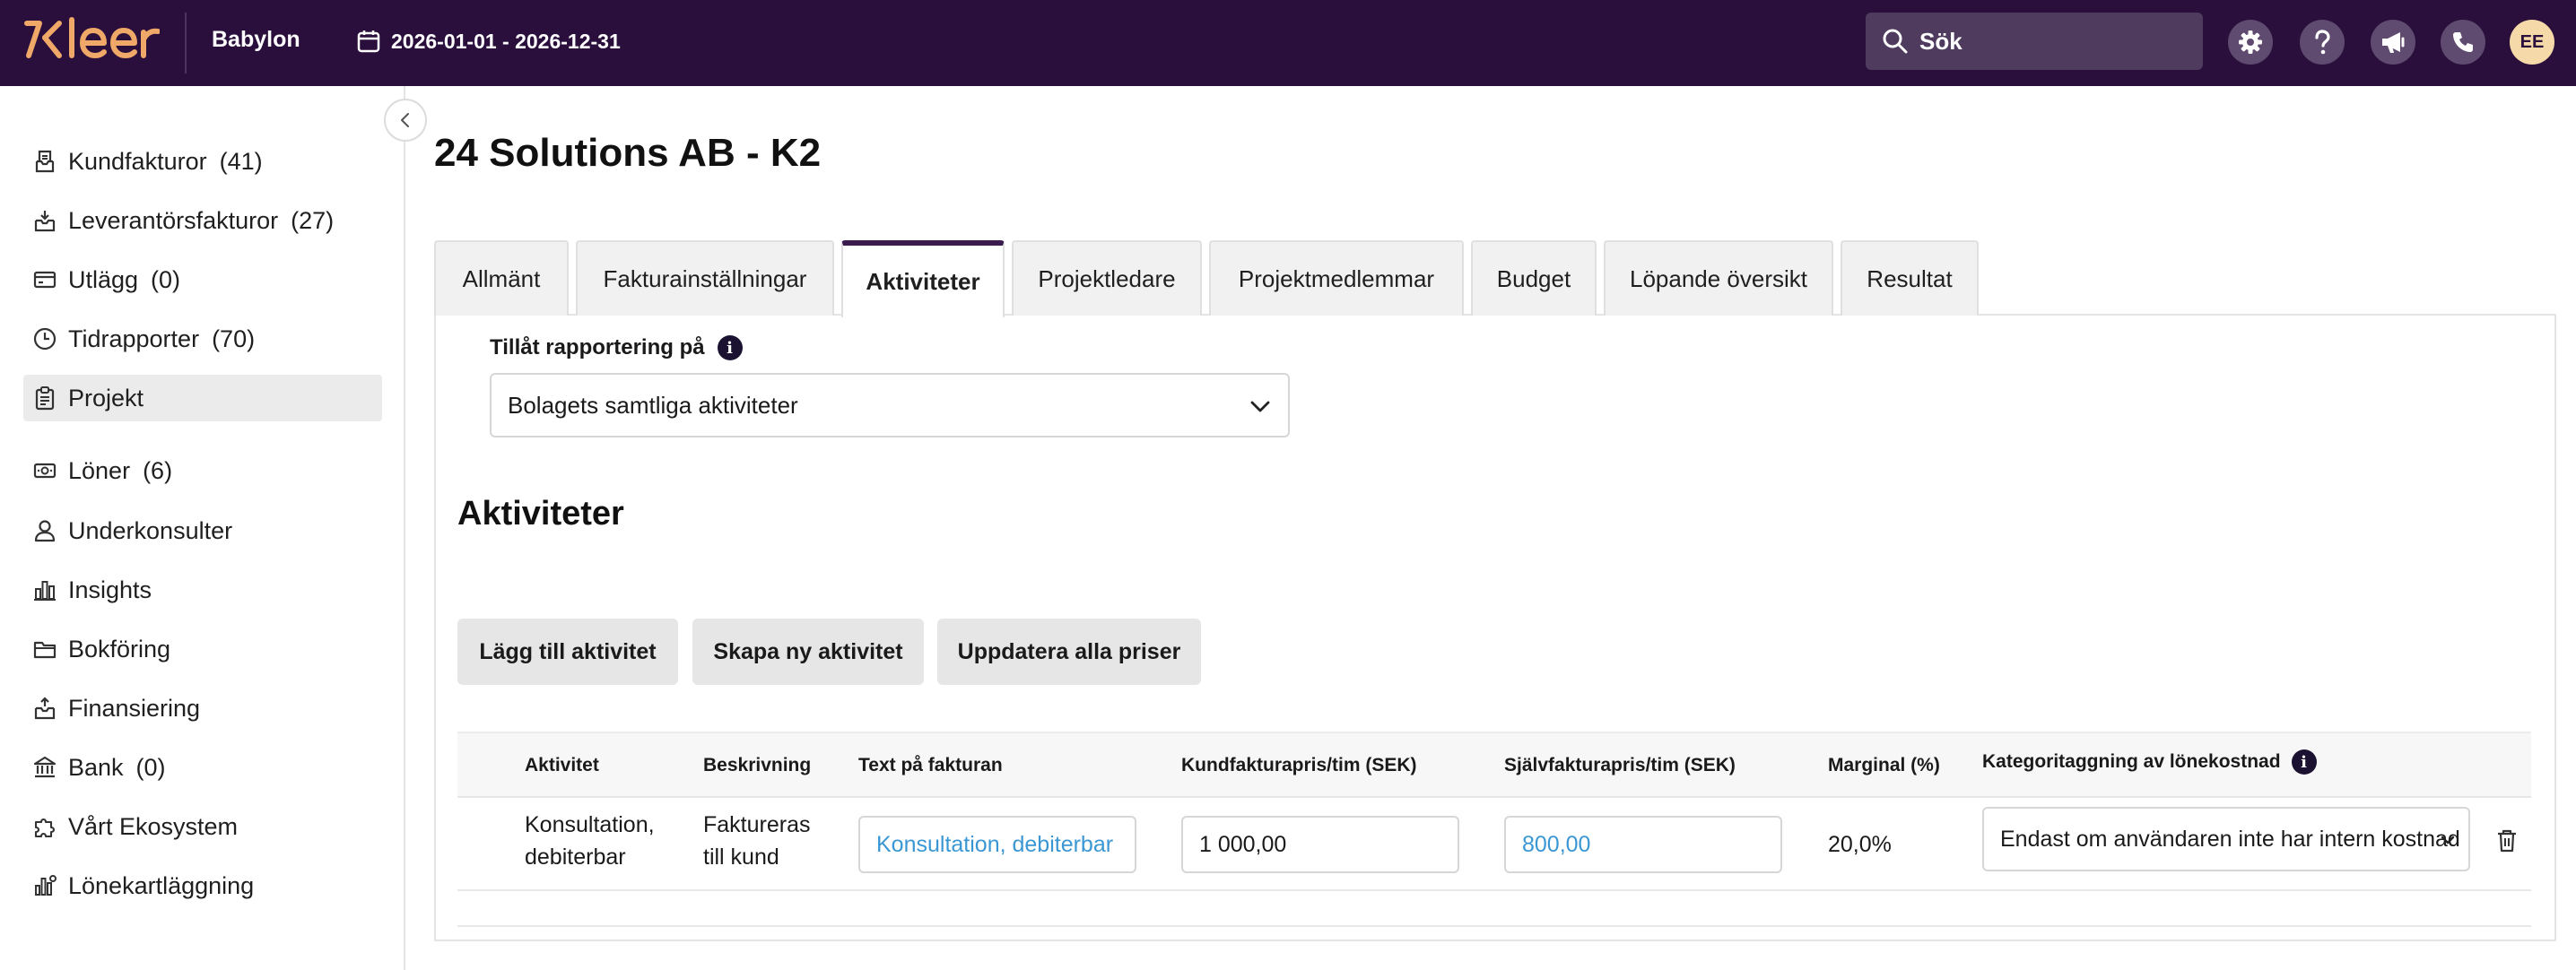 This screenshot has width=2576, height=970. I want to click on sidebar-item-projekt: Projekt, so click(202, 398).